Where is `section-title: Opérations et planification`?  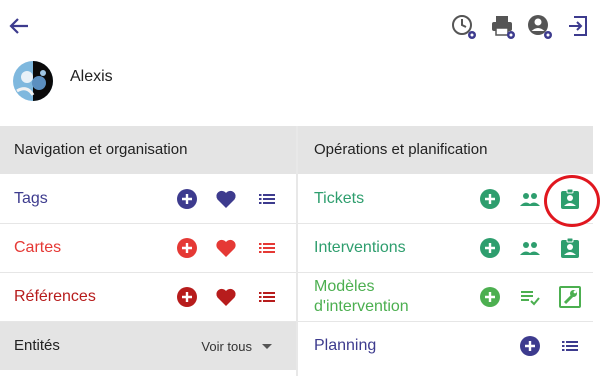
section-title: Opérations et planification is located at coordinates (401, 149).